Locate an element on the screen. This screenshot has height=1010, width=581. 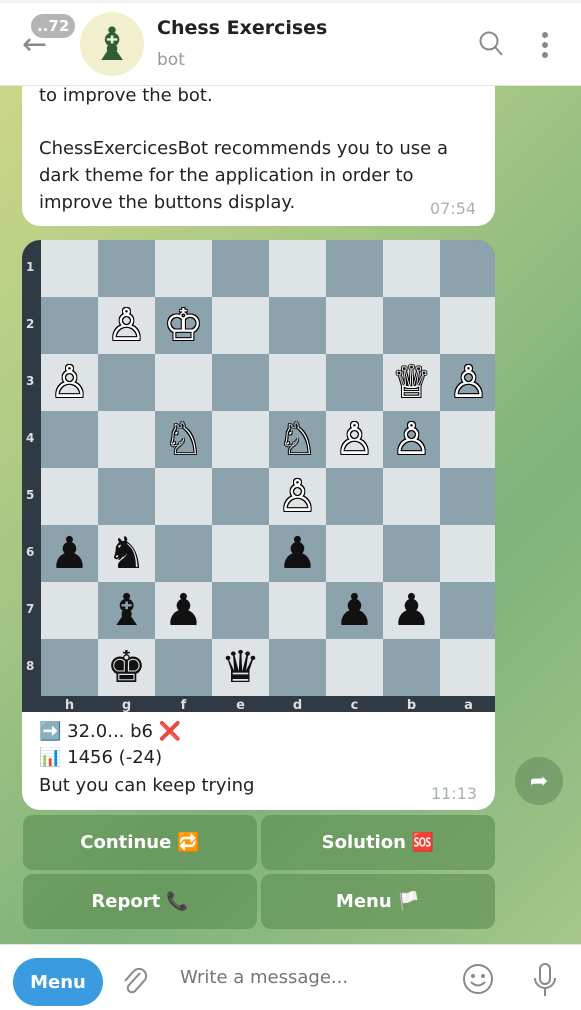
square-c6 is located at coordinates (354, 553).